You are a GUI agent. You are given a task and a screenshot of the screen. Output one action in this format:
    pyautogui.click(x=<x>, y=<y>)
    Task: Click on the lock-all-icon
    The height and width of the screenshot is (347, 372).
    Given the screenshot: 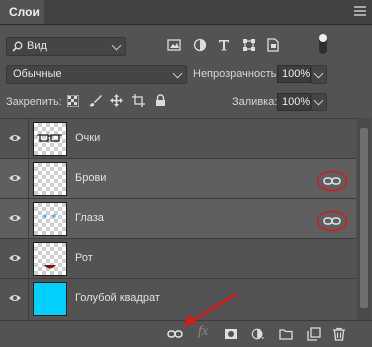 What is the action you would take?
    pyautogui.click(x=160, y=100)
    